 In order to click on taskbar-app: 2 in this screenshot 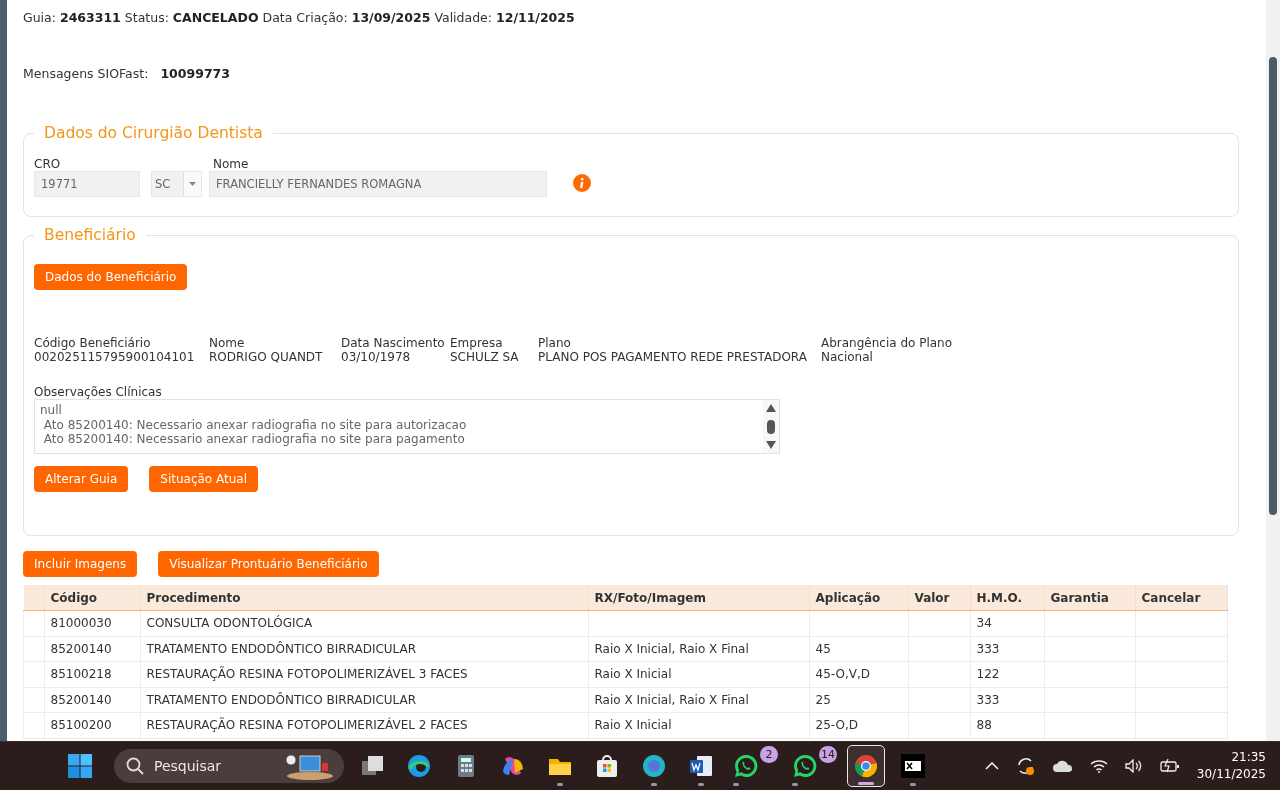, I will do `click(754, 766)`.